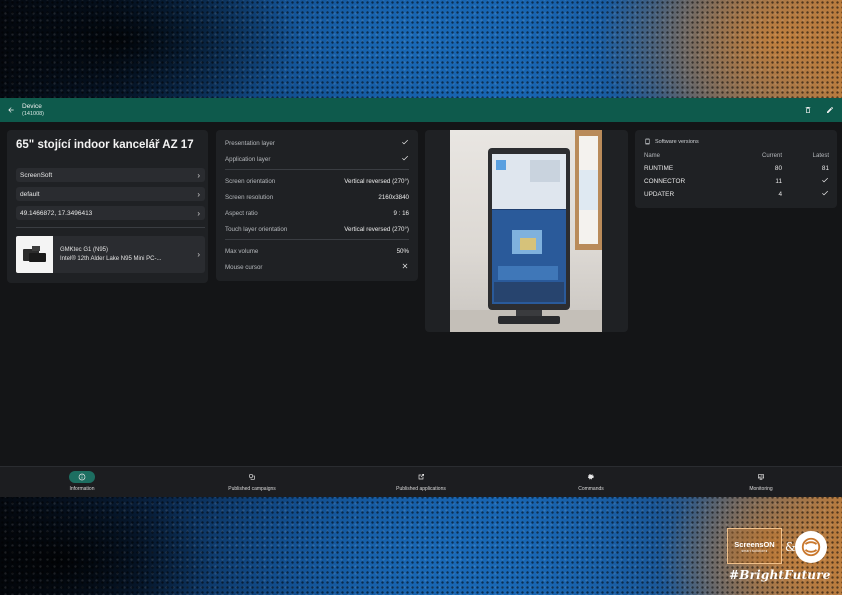 Image resolution: width=842 pixels, height=595 pixels. What do you see at coordinates (248, 159) in the screenshot?
I see `setting-label: Application layer` at bounding box center [248, 159].